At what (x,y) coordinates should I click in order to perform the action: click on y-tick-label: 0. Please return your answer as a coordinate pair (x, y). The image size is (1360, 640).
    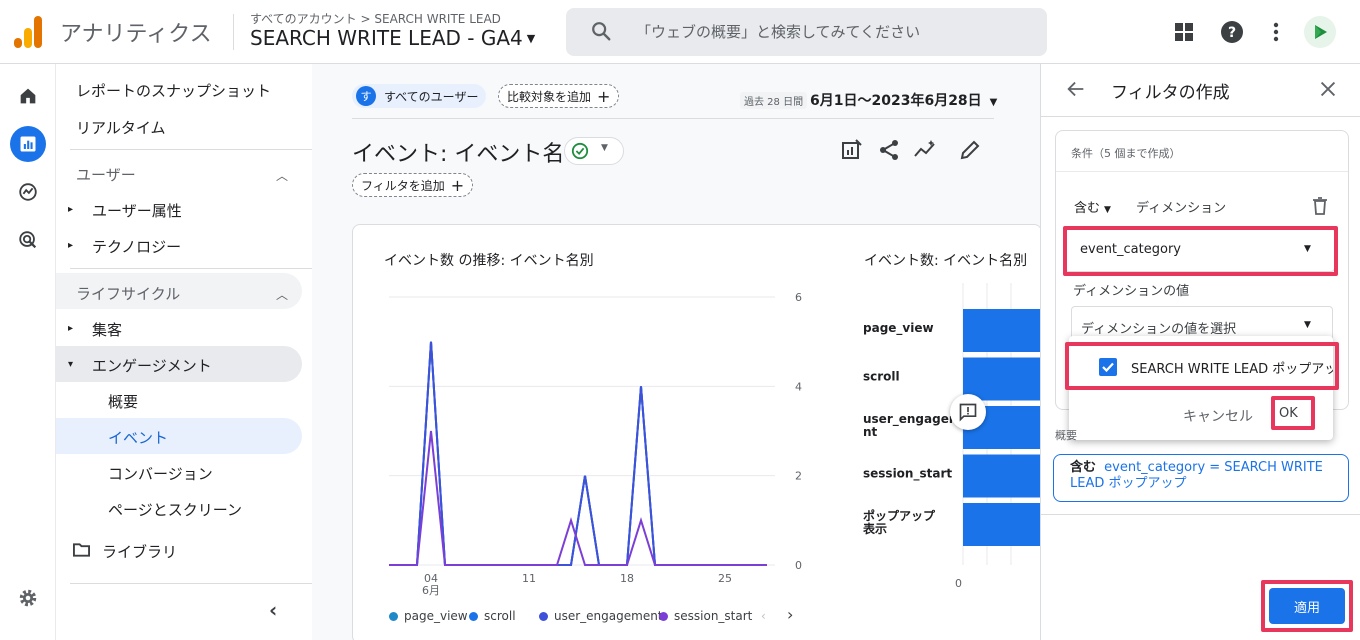
    Looking at the image, I should click on (798, 565).